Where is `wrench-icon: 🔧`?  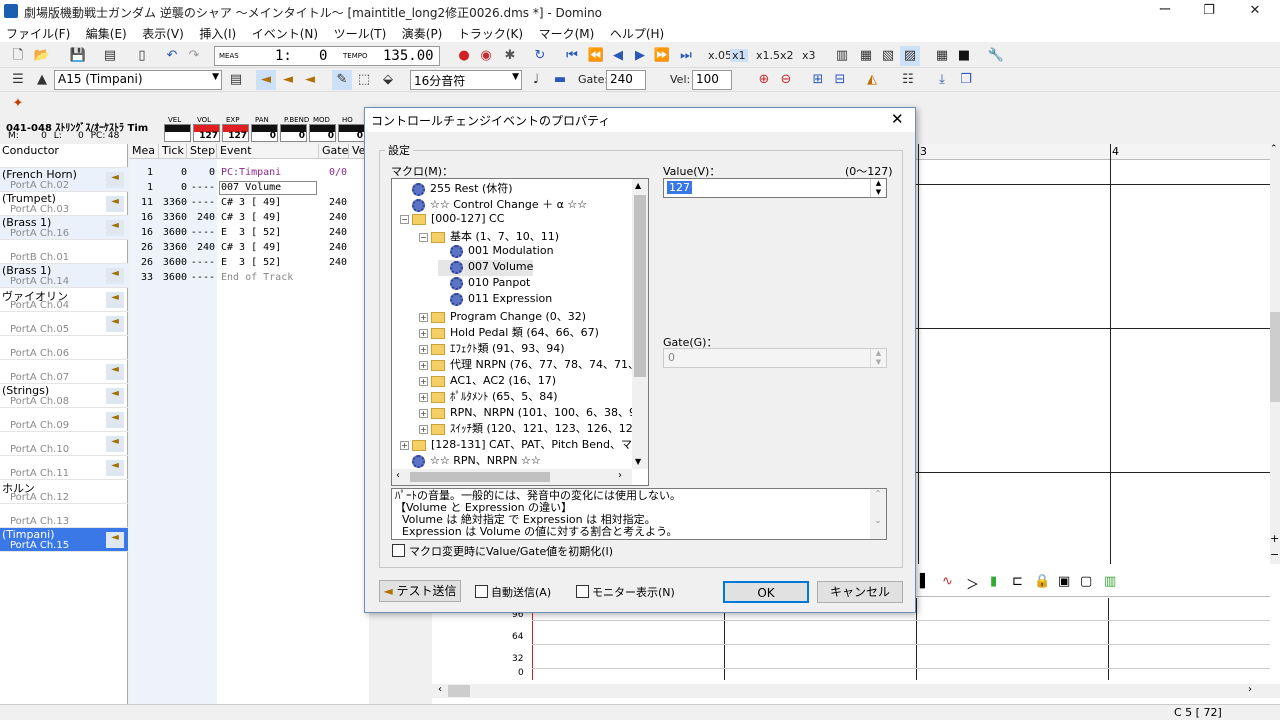 wrench-icon: 🔧 is located at coordinates (996, 56).